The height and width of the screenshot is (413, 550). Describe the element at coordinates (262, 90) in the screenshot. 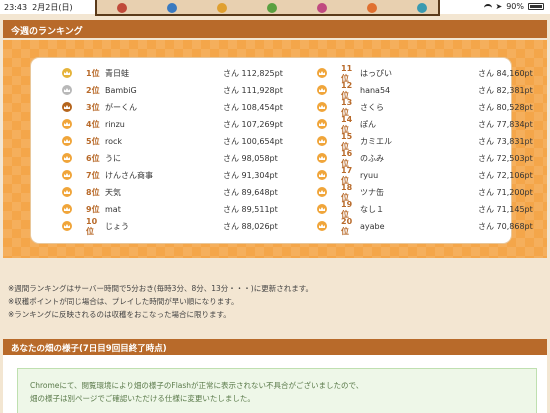

I see `score-value: 111,928pt` at that location.